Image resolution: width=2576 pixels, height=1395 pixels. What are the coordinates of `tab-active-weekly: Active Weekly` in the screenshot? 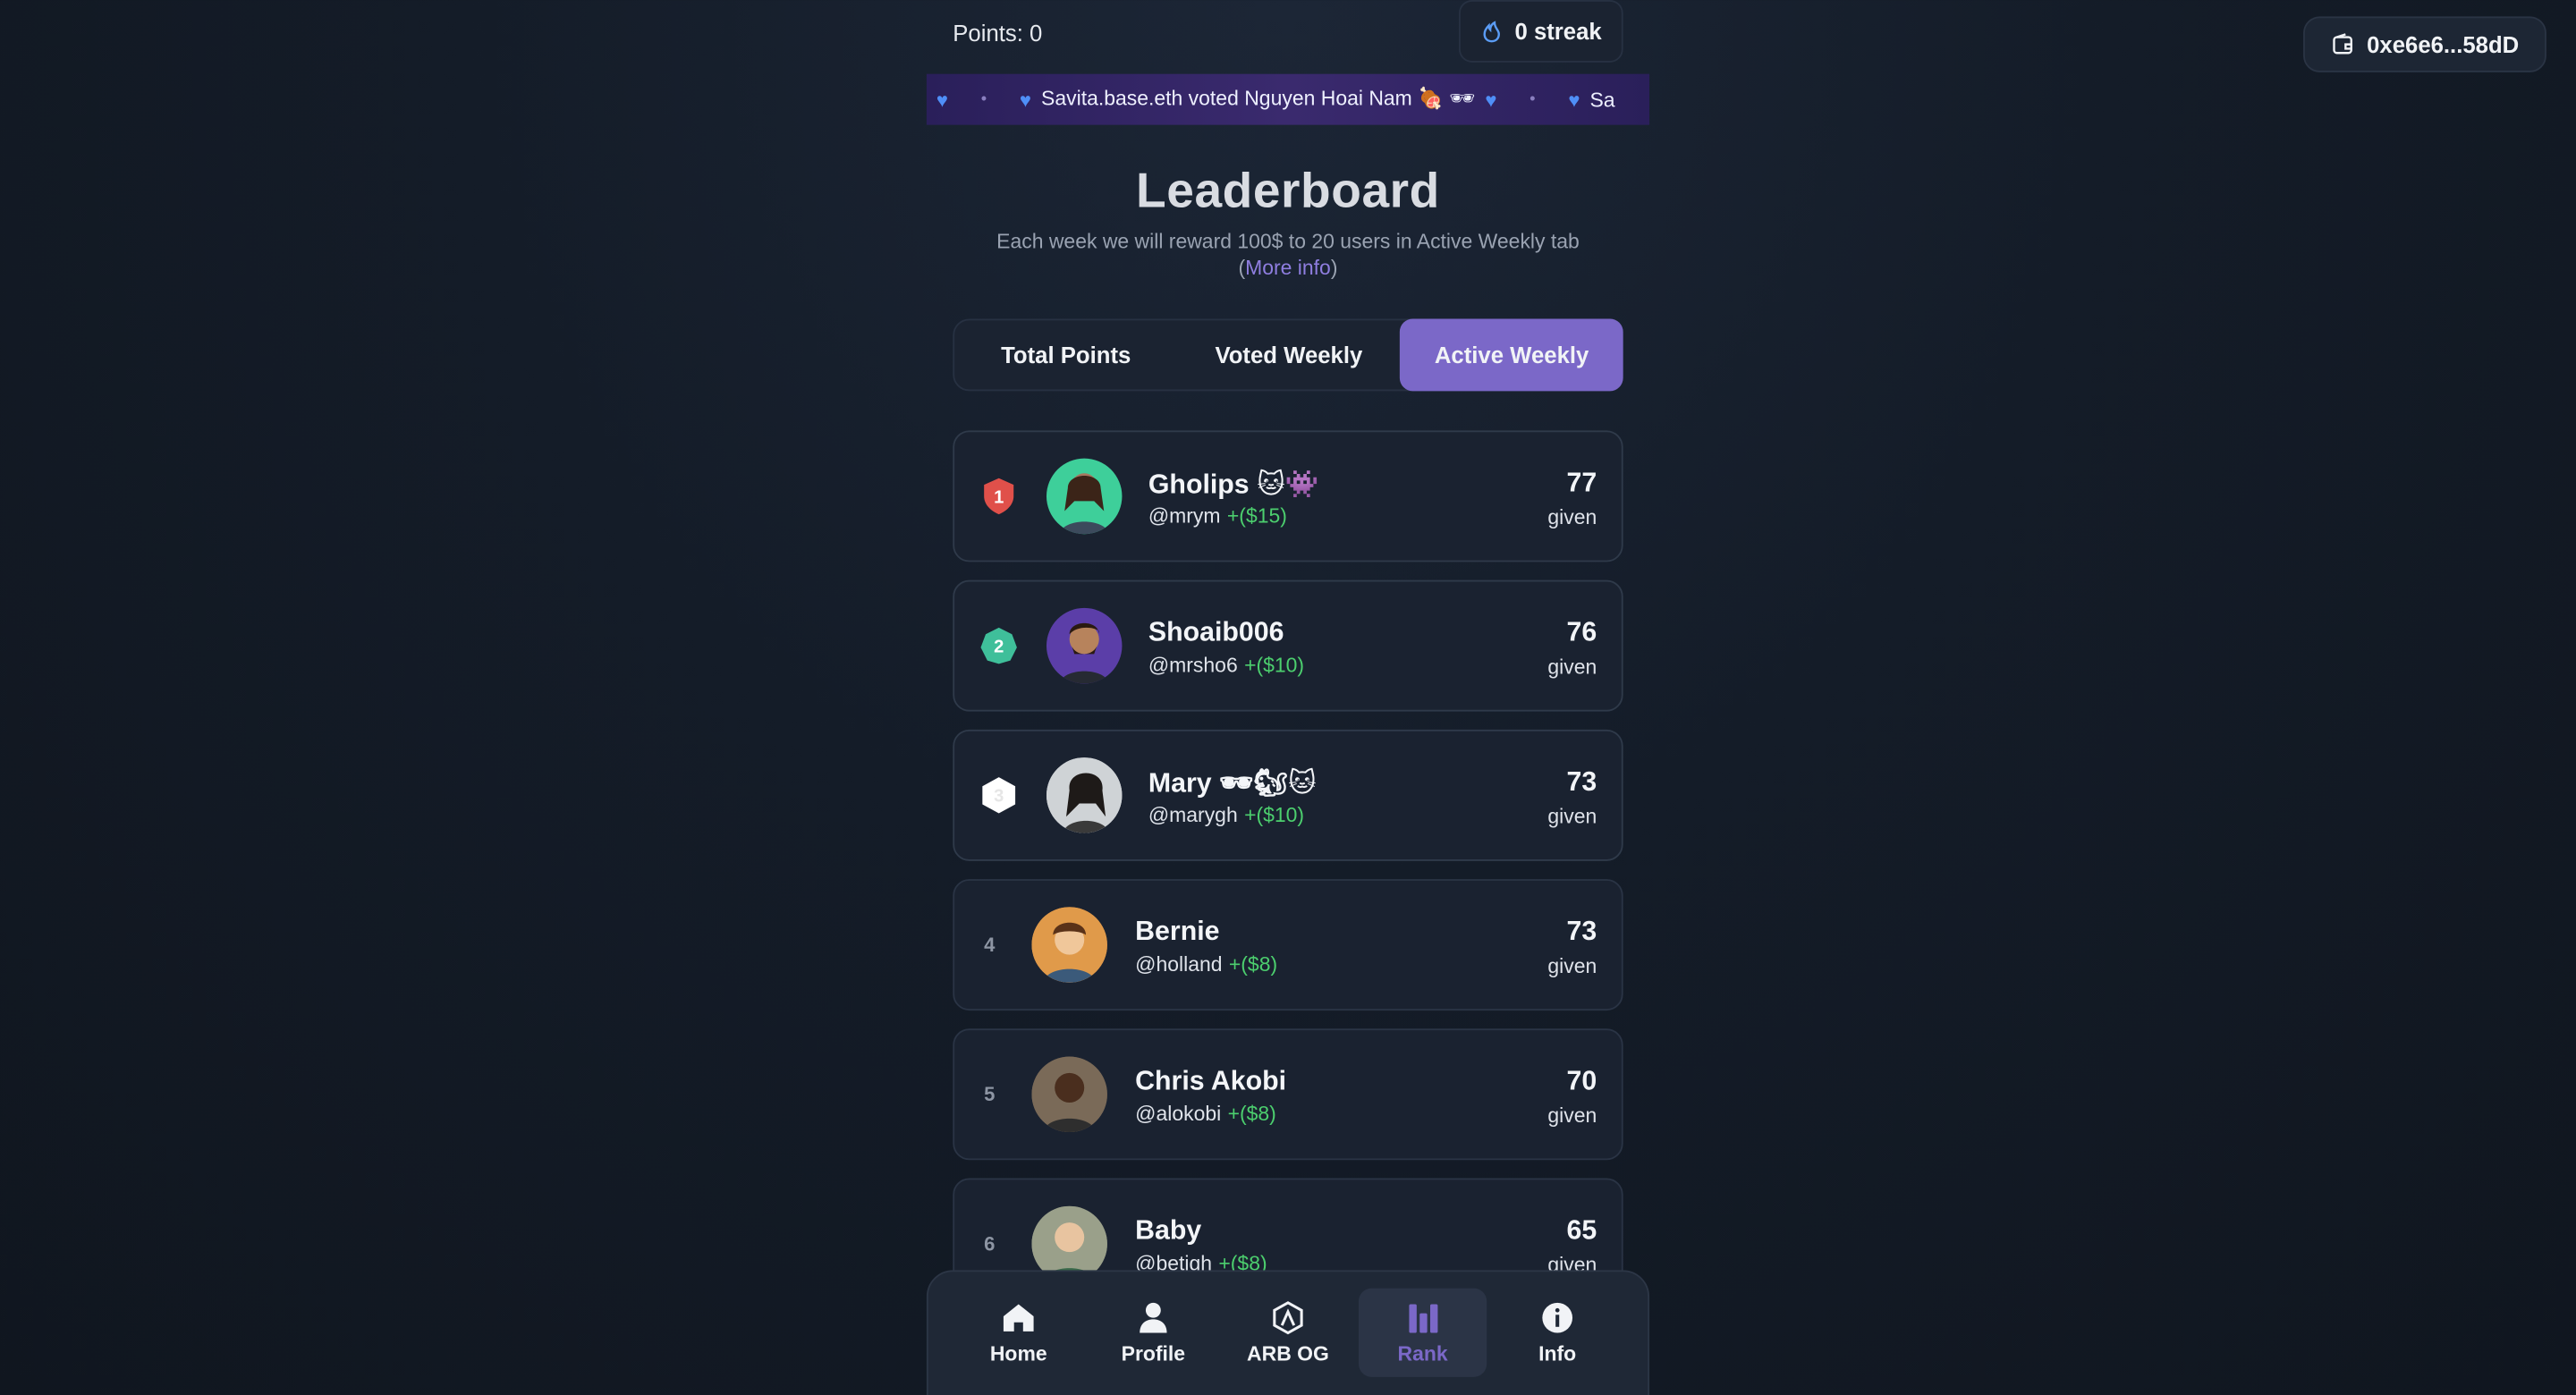 It's located at (1511, 355).